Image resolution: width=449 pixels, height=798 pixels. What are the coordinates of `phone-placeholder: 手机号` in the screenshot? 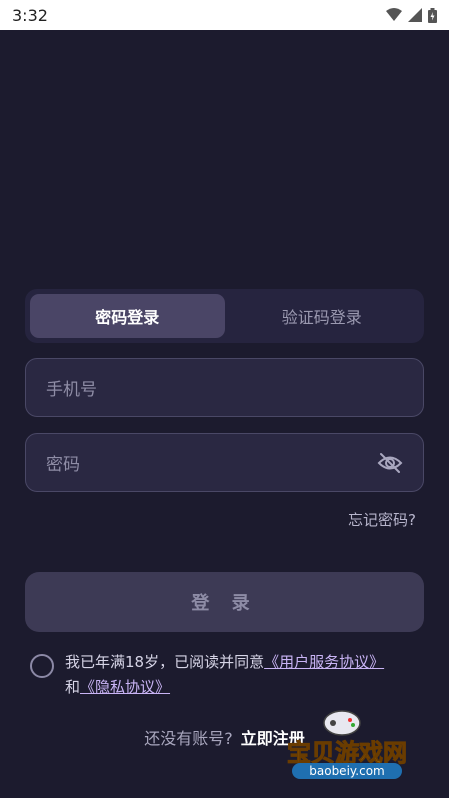 It's located at (71, 390).